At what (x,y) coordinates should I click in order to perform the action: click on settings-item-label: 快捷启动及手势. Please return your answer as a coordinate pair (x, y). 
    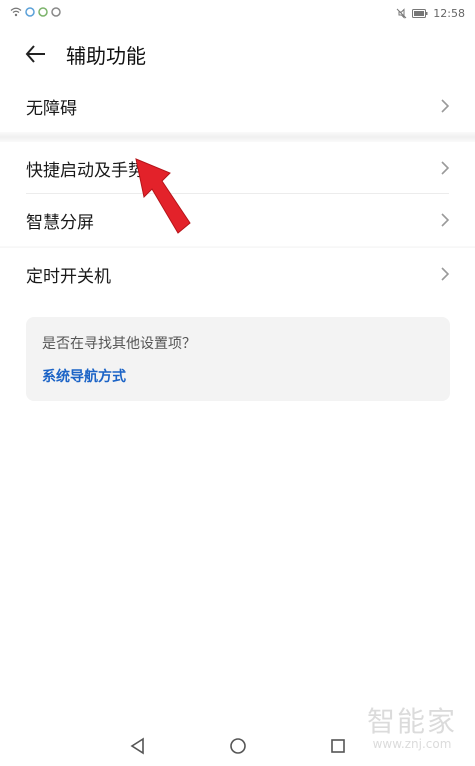
    Looking at the image, I should click on (85, 171).